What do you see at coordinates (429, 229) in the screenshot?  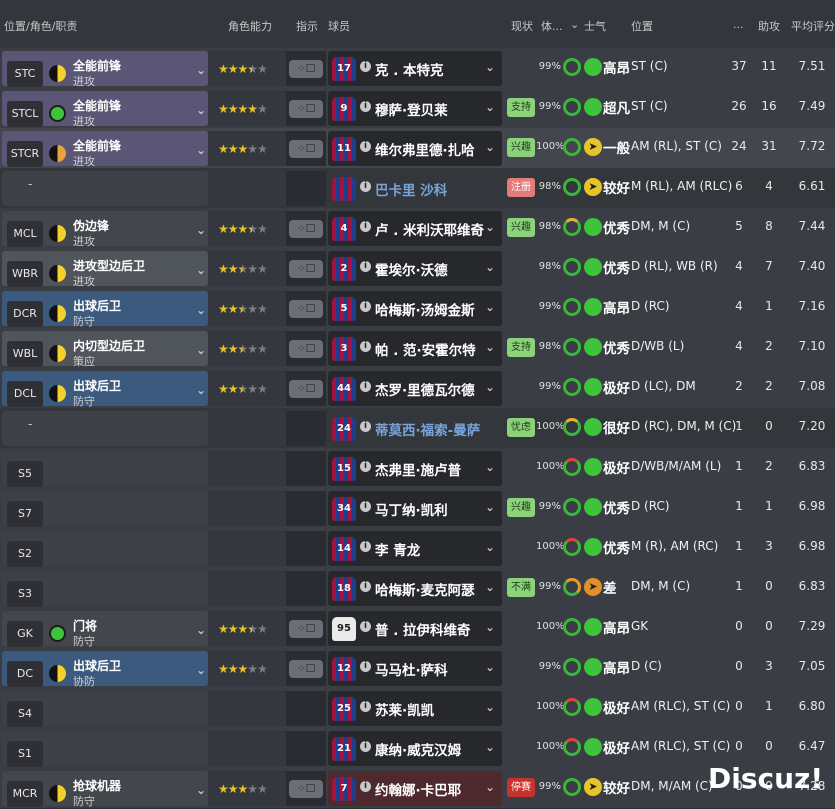 I see `player-name: 卢 . 米利沃耶维奇` at bounding box center [429, 229].